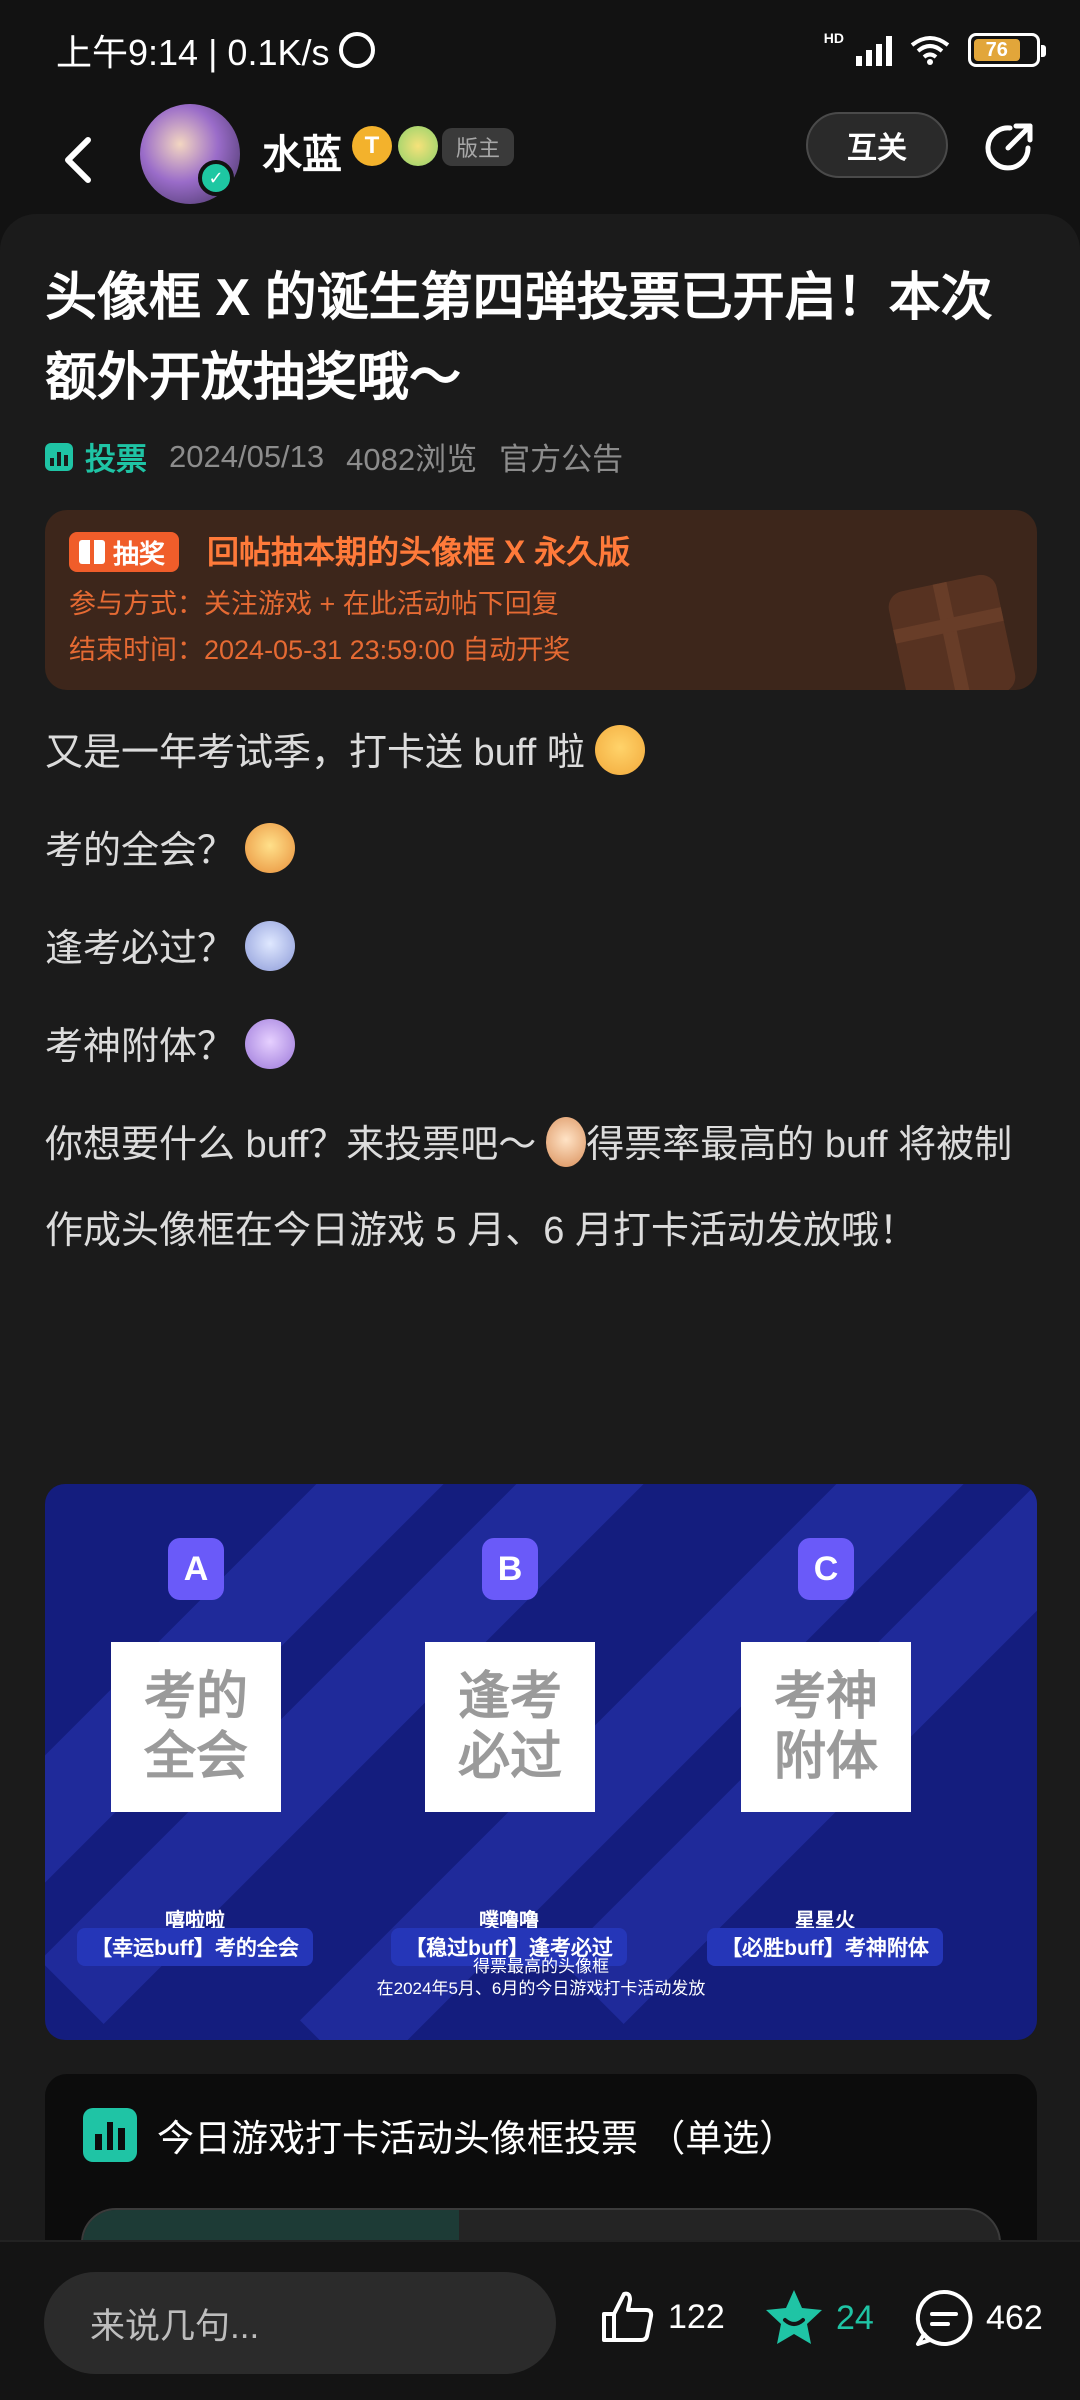 The width and height of the screenshot is (1080, 2400). Describe the element at coordinates (418, 146) in the screenshot. I see `medal-icon` at that location.